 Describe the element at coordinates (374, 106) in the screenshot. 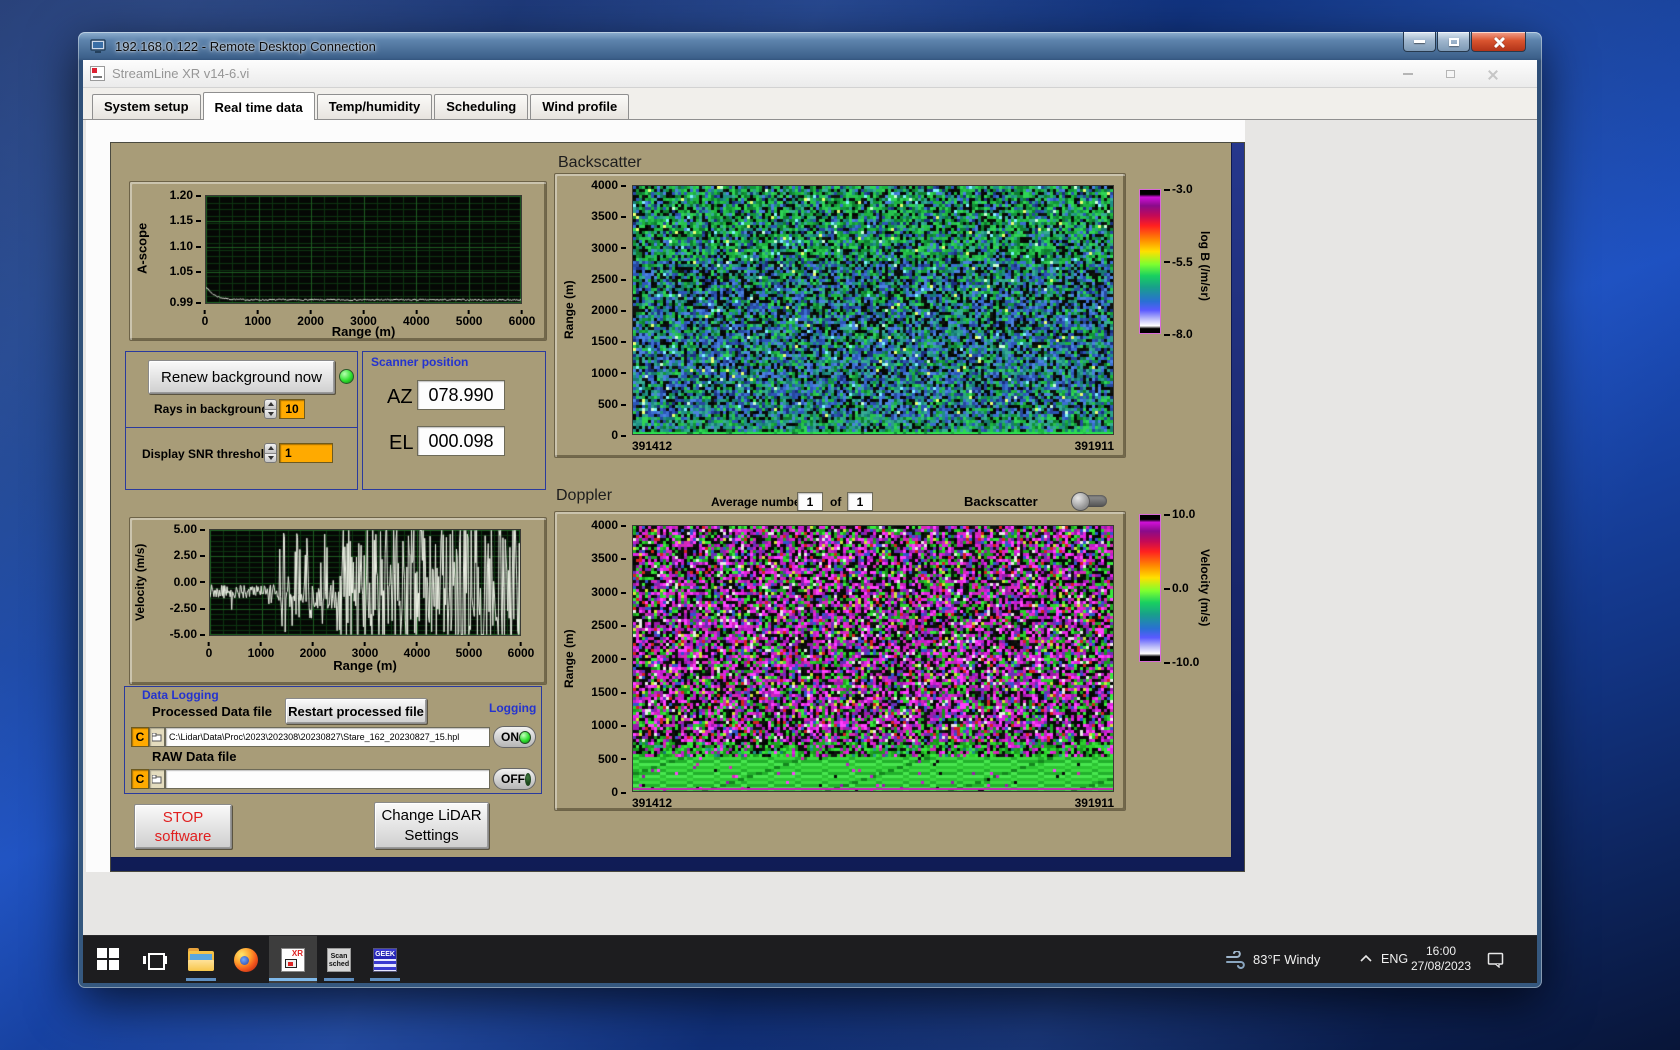

I see `tab-temp-humidity: Temp/humidity` at that location.